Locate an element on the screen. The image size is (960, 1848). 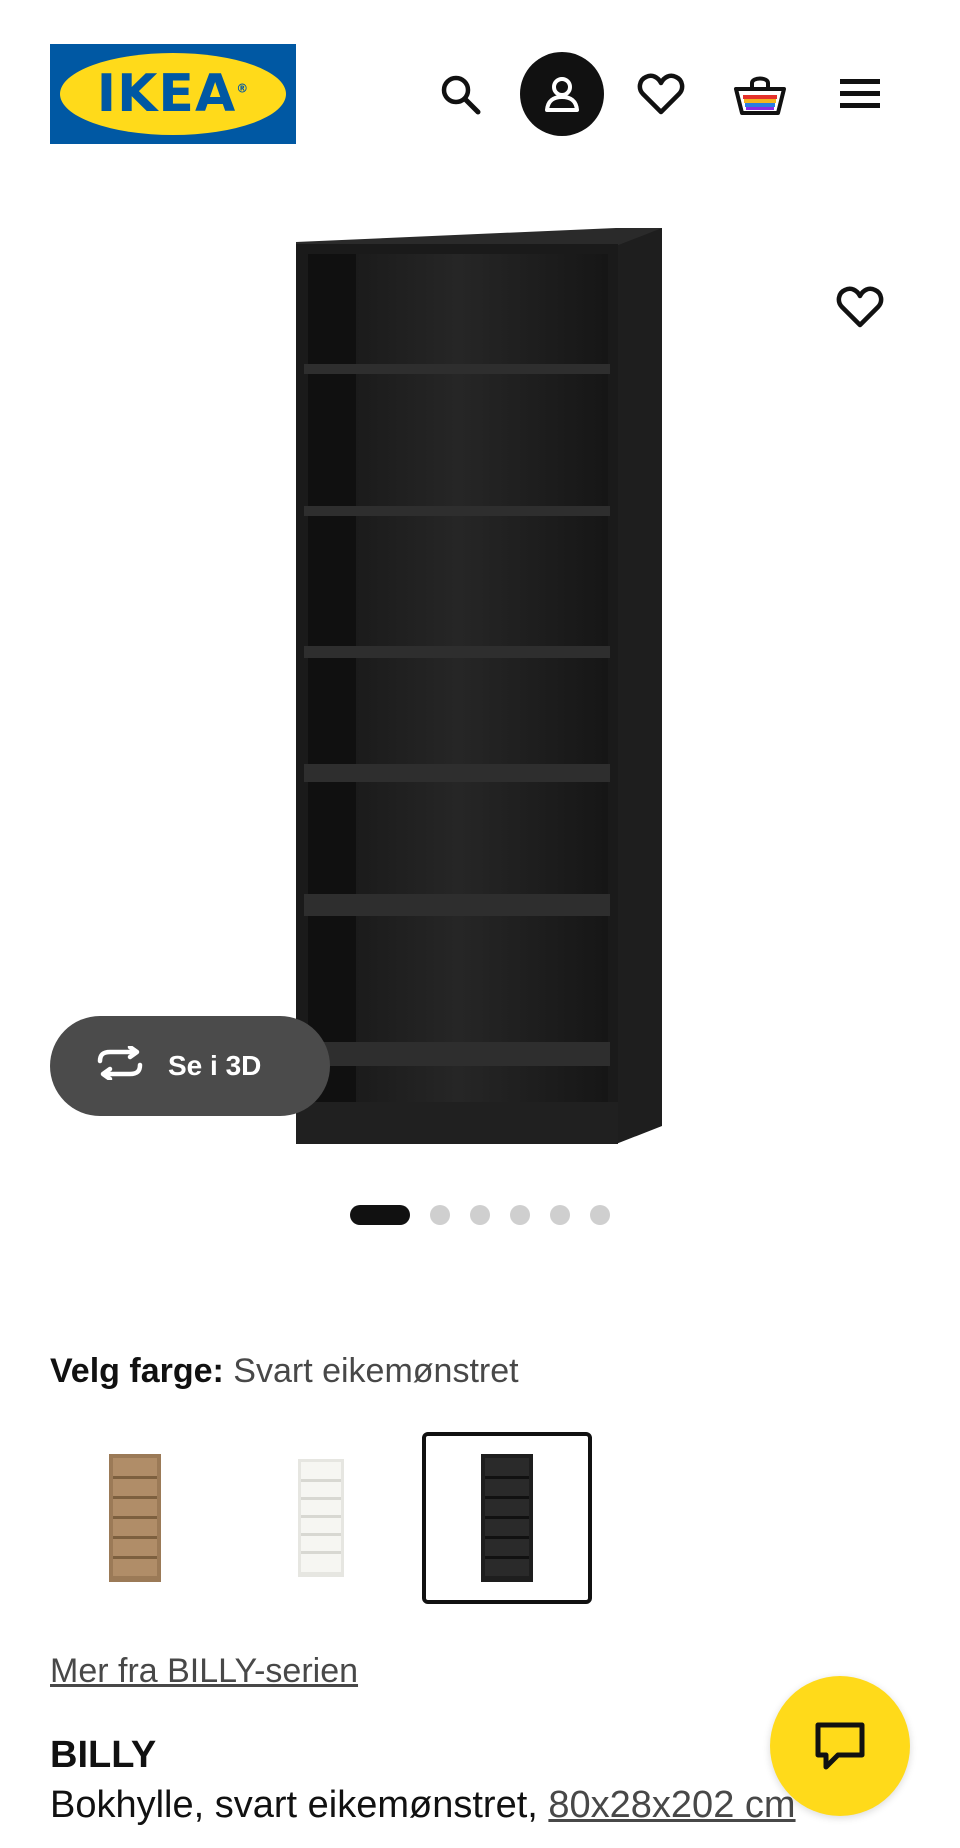
save-to-favorites-heart-icon is located at coordinates (860, 307).